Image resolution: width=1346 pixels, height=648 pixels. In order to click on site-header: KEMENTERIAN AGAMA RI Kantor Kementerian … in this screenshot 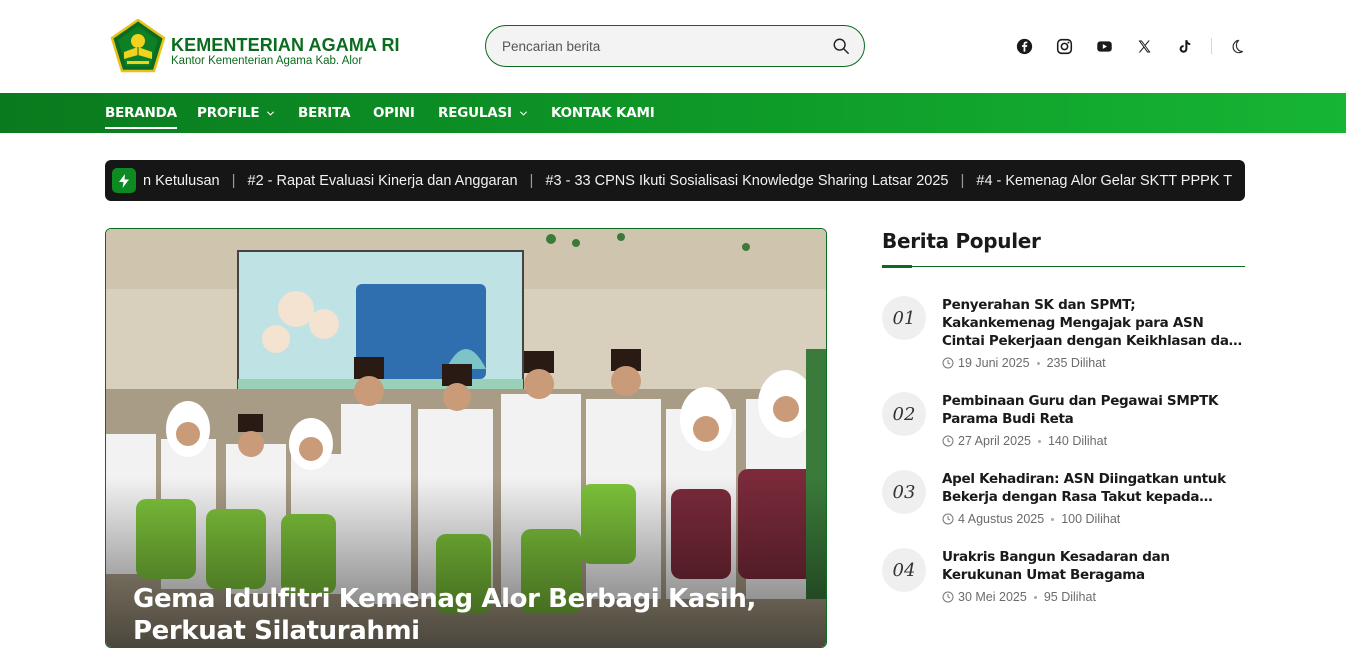, I will do `click(673, 46)`.